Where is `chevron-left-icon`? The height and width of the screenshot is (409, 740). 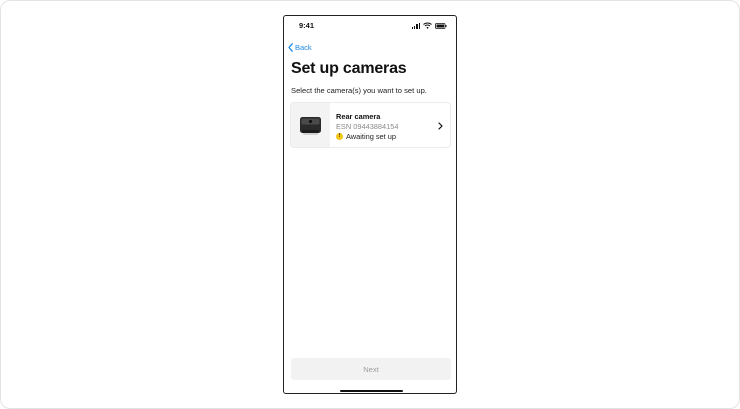
chevron-left-icon is located at coordinates (290, 47).